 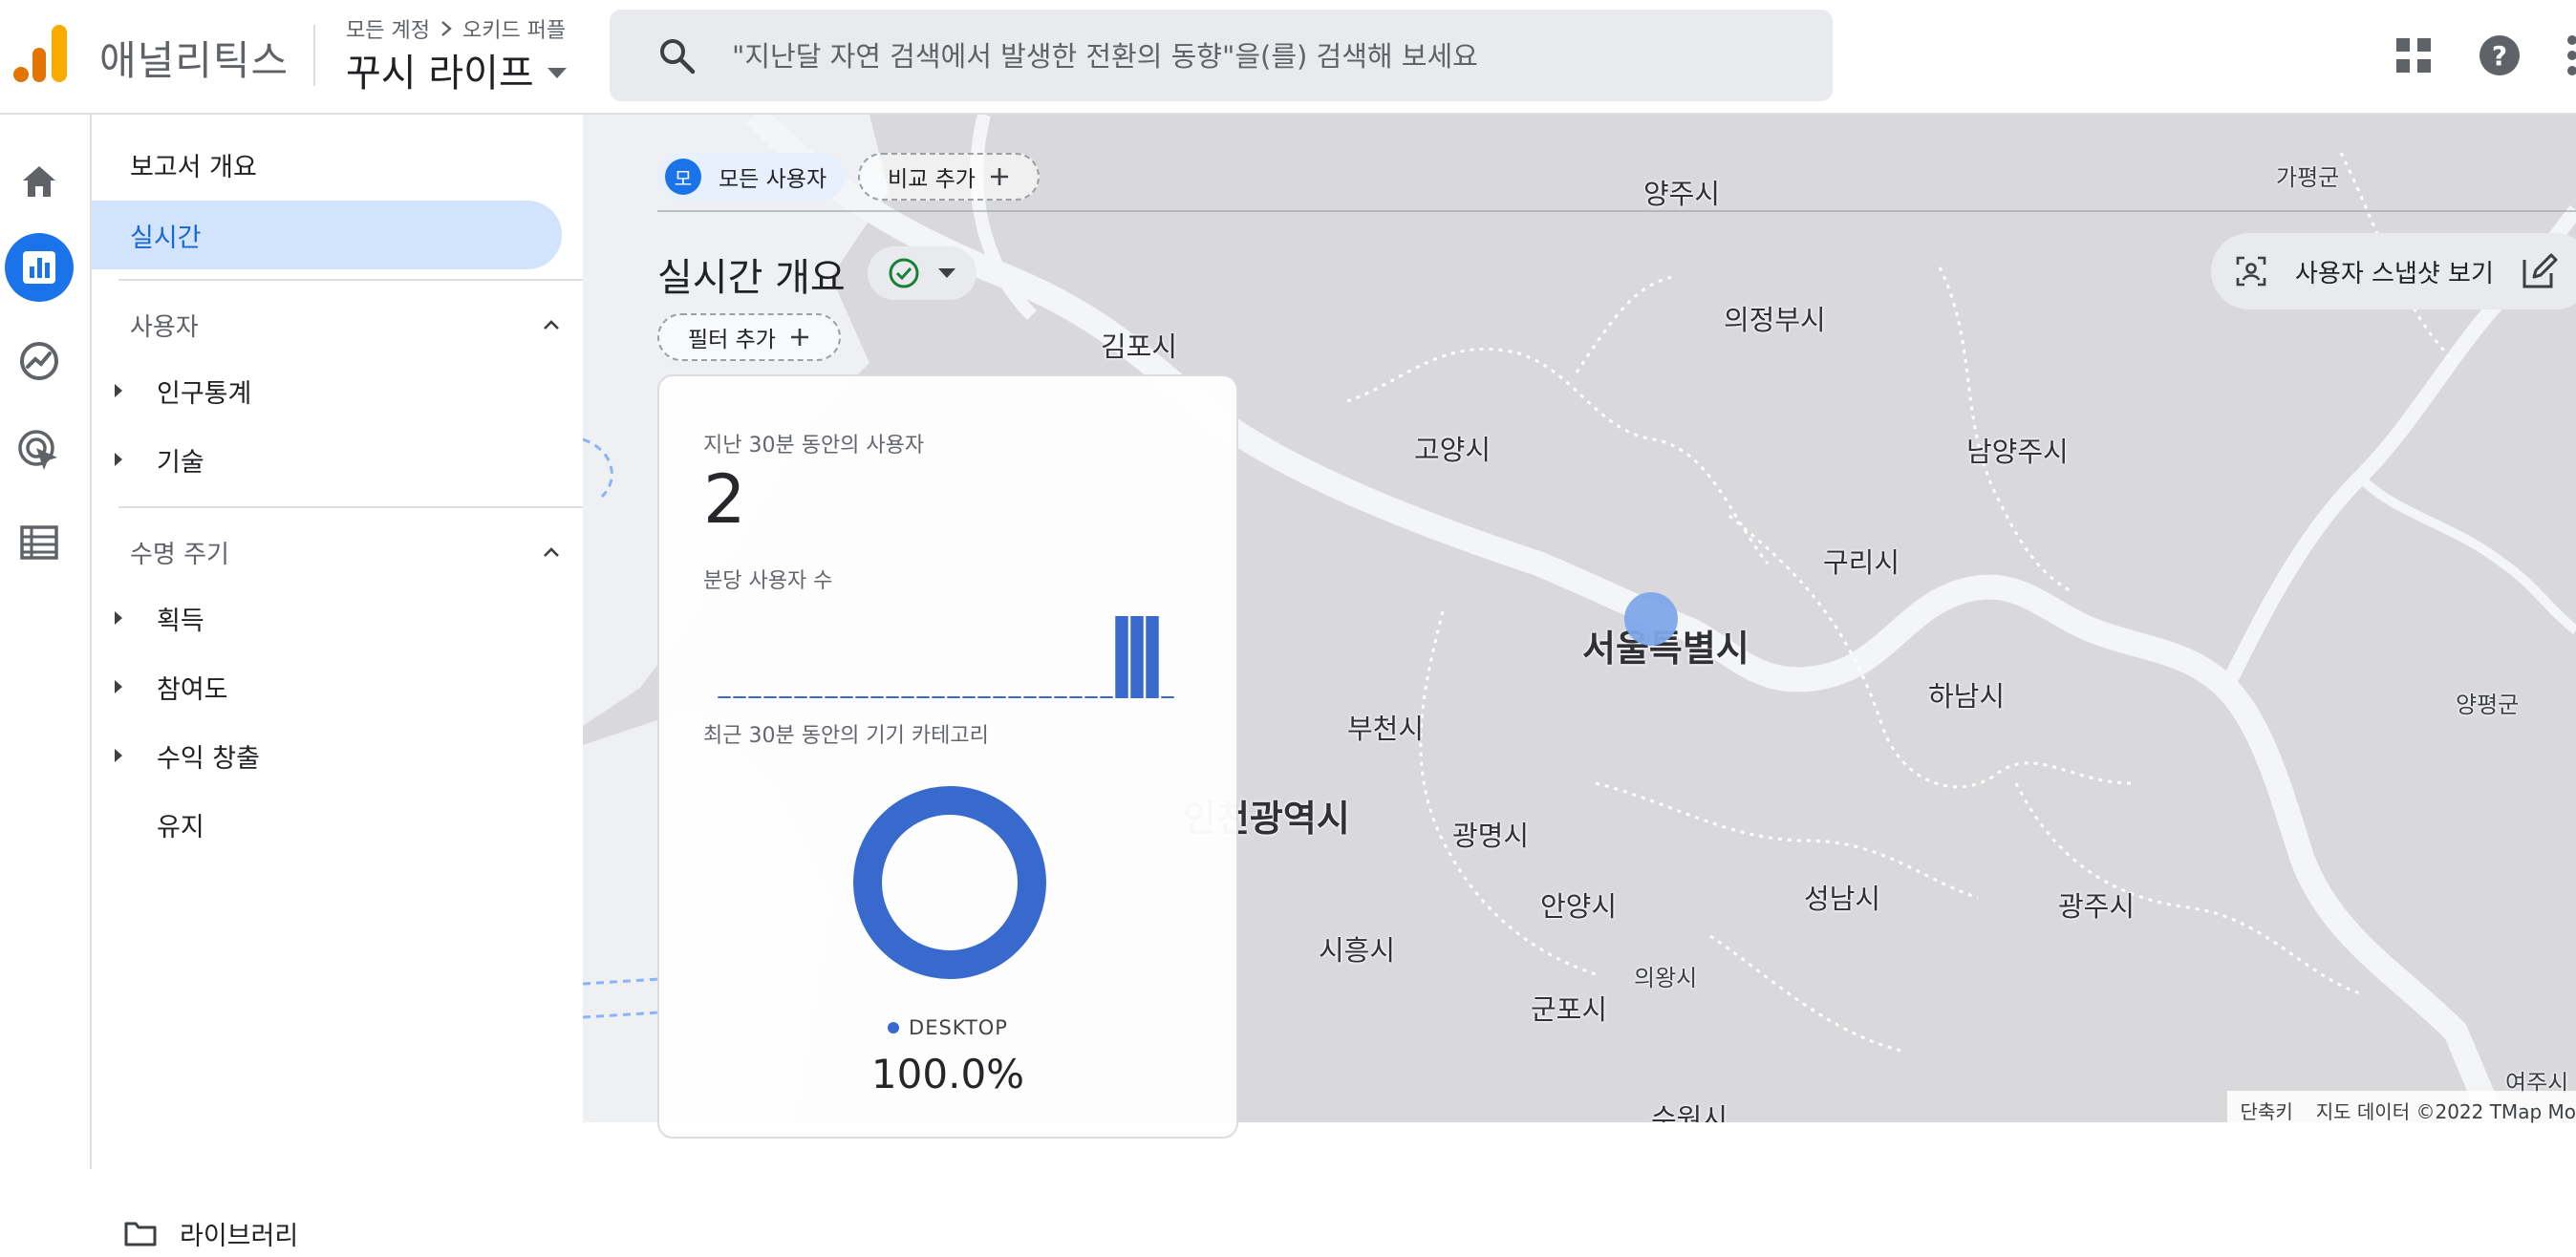 I want to click on home-icon, so click(x=39, y=181).